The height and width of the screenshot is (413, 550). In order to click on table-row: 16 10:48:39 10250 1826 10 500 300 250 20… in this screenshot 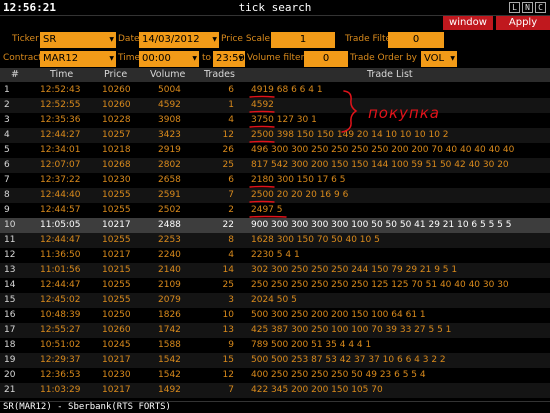, I will do `click(275, 315)`.